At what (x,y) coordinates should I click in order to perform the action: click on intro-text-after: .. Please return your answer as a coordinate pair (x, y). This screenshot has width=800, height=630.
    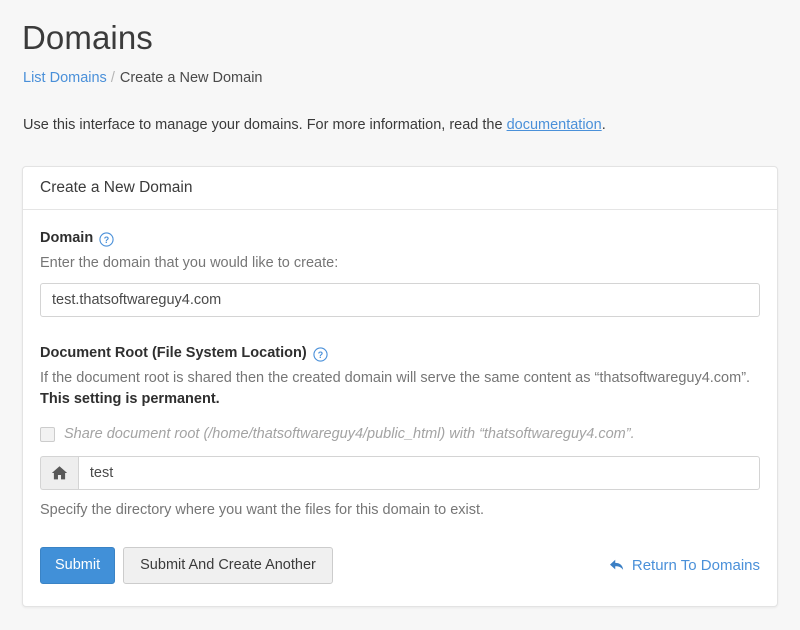
    Looking at the image, I should click on (603, 125).